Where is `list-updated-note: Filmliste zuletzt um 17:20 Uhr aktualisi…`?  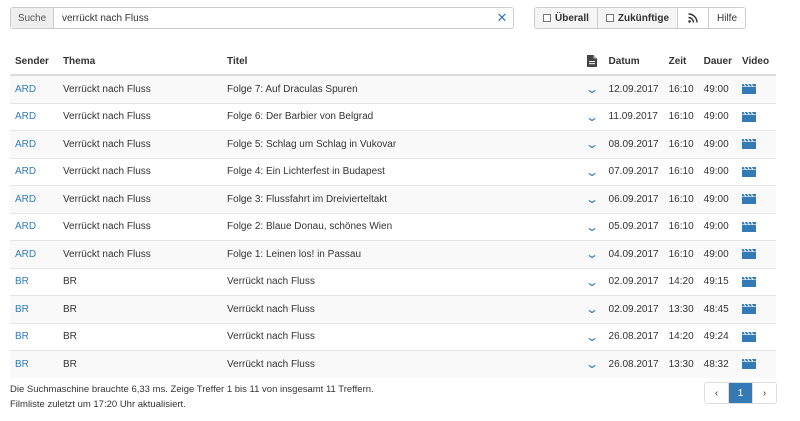
list-updated-note: Filmliste zuletzt um 17:20 Uhr aktualisi… is located at coordinates (98, 404).